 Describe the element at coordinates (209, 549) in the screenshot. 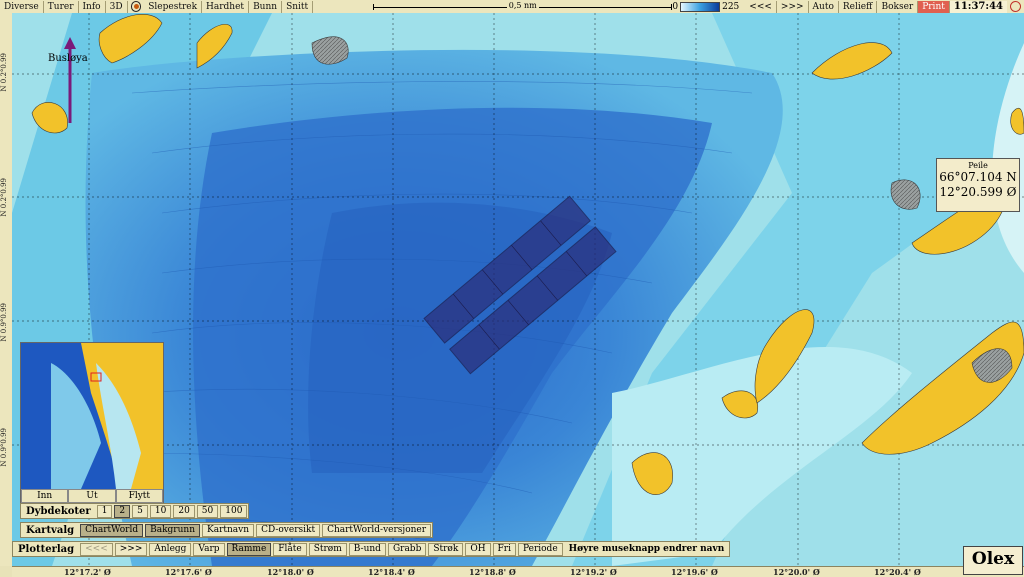

I see `layer-varp: Varp` at that location.